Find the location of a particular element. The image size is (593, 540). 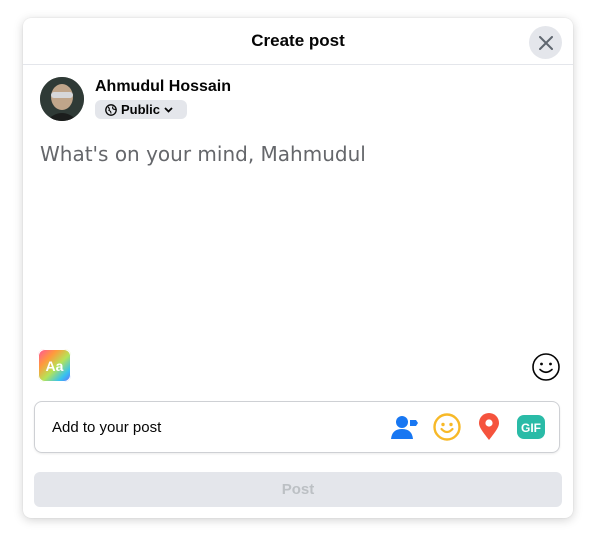

feeling-button is located at coordinates (447, 427).